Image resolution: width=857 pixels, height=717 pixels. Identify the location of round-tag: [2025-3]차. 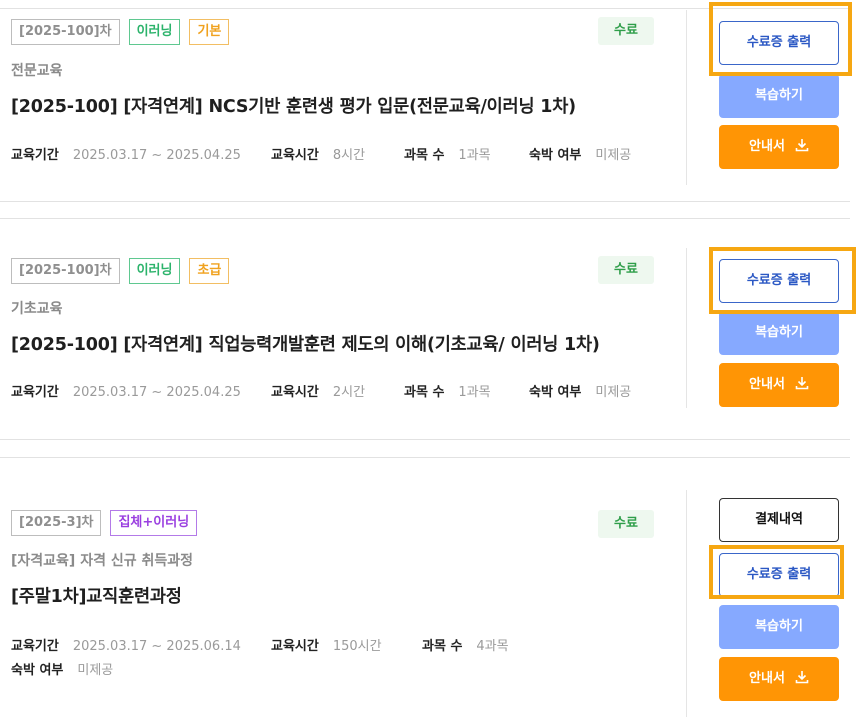
(56, 523).